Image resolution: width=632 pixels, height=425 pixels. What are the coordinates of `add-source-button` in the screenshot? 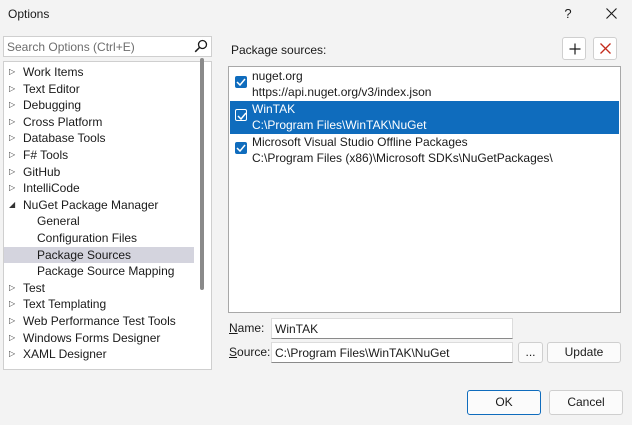 It's located at (574, 48).